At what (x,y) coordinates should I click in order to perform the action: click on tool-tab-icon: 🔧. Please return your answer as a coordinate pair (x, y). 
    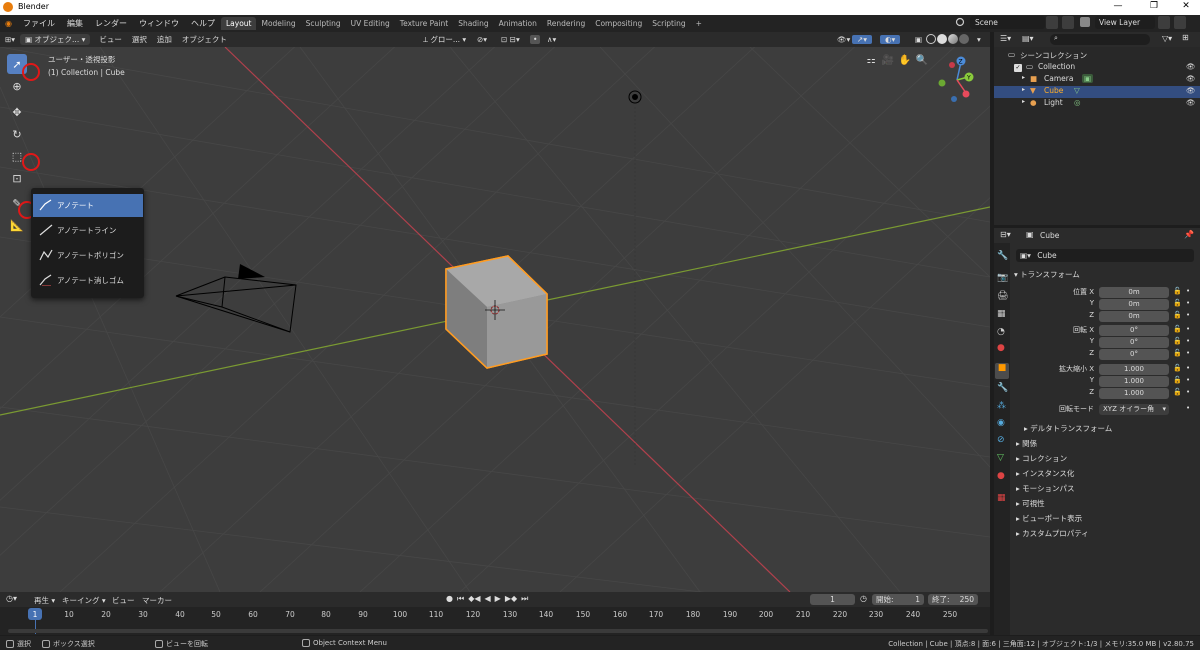
    Looking at the image, I should click on (1002, 256).